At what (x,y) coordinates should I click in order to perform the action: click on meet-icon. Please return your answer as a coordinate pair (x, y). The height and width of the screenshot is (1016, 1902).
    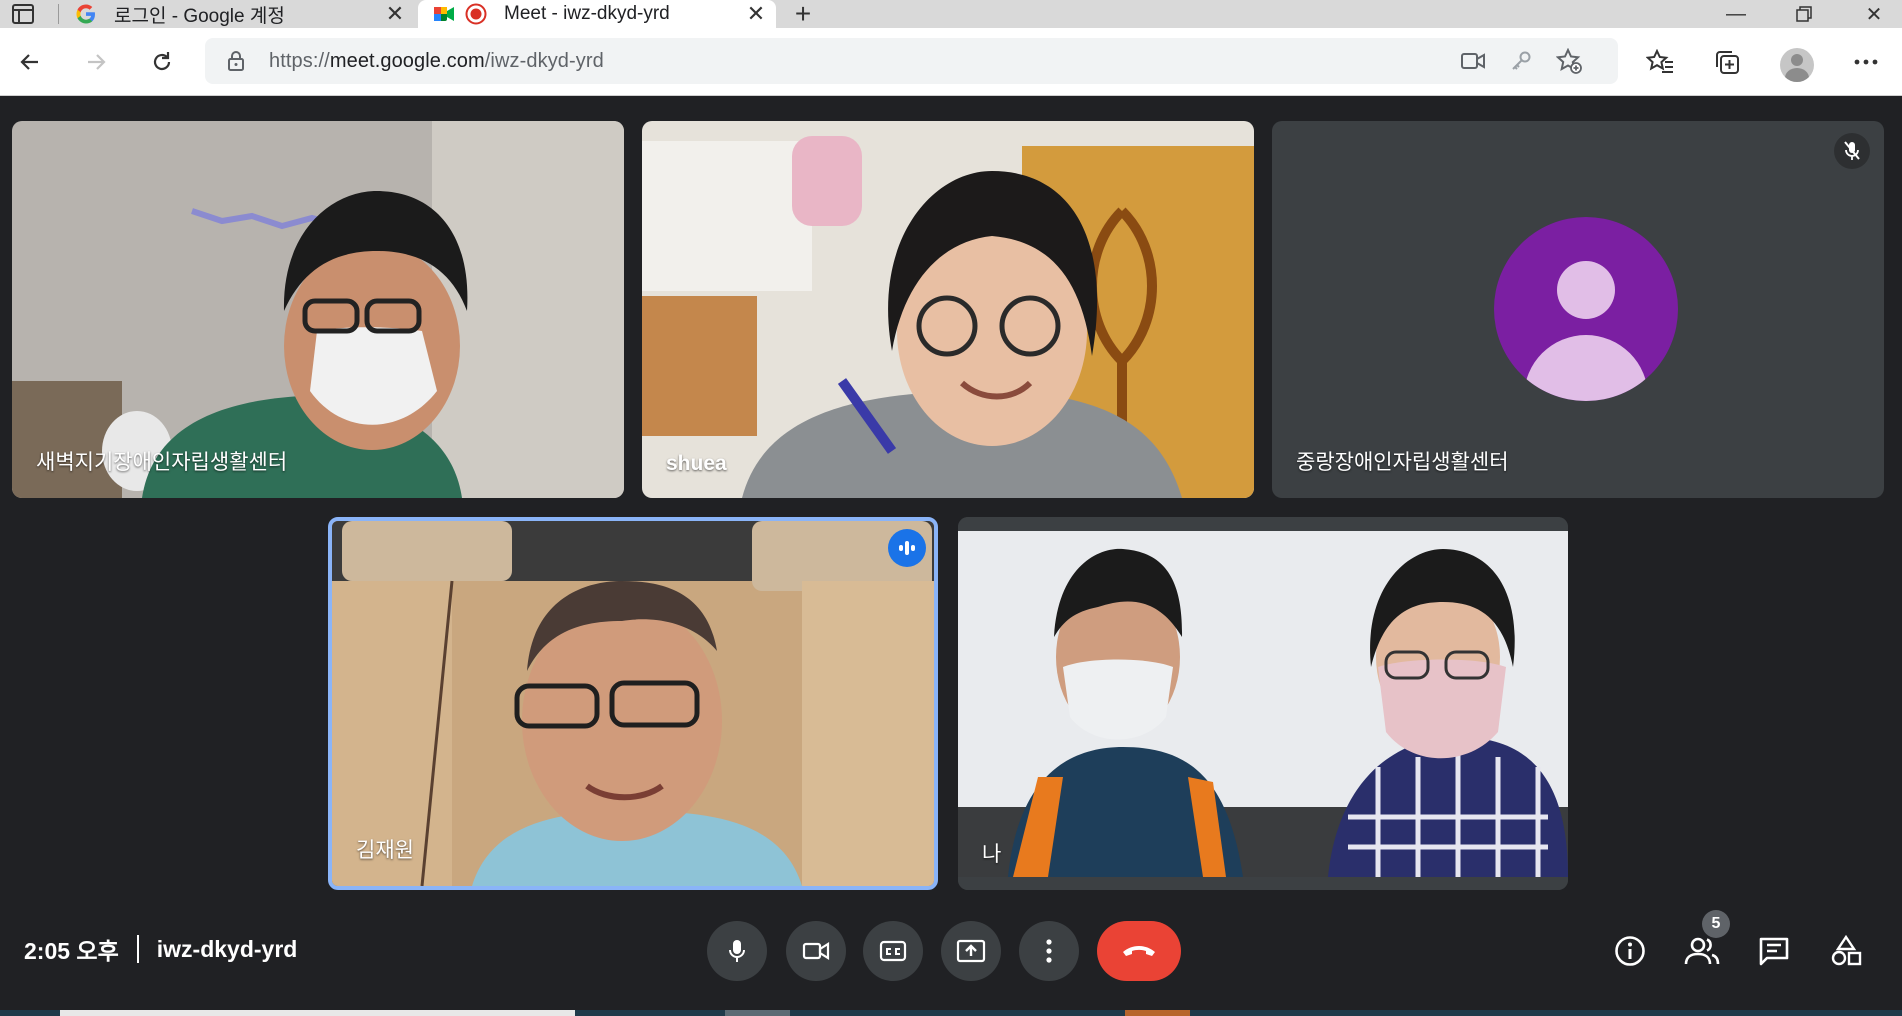
    Looking at the image, I should click on (444, 14).